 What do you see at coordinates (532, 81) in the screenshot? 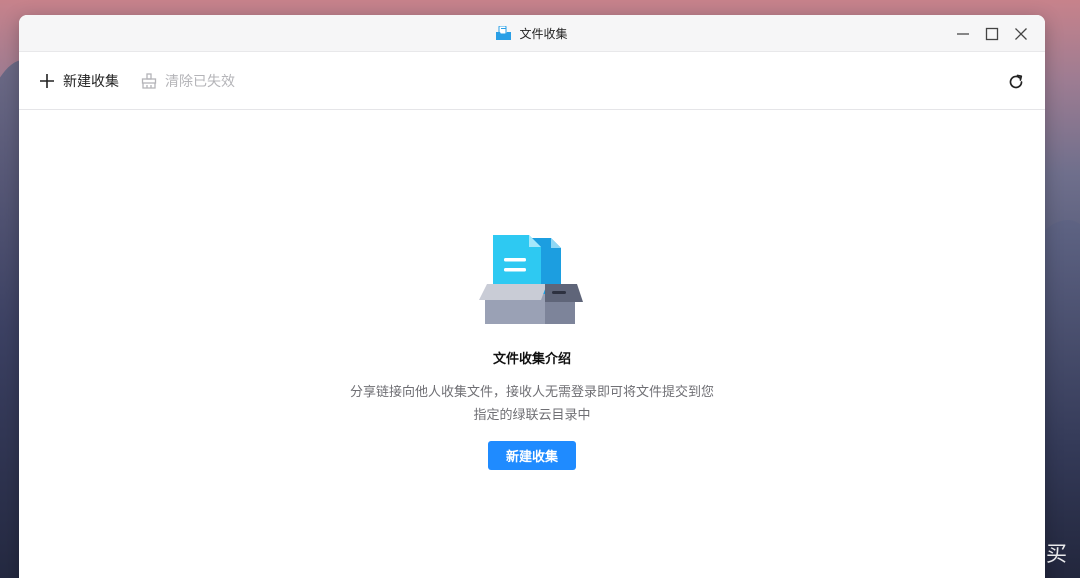
I see `toolbar: 新建收集 清除已失效` at bounding box center [532, 81].